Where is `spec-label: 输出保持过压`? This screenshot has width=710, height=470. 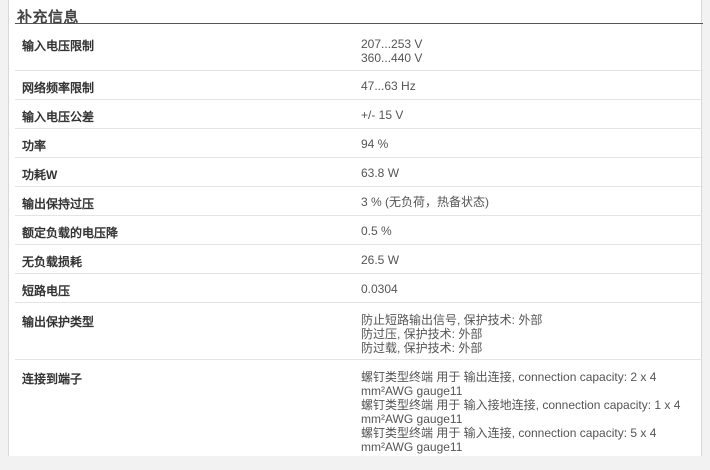 spec-label: 输出保持过压 is located at coordinates (58, 204).